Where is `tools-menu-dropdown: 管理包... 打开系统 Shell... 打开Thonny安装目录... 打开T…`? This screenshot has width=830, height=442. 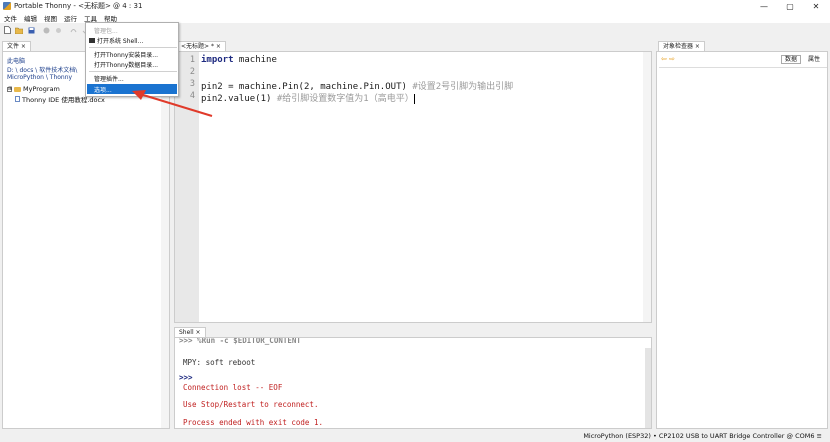 tools-menu-dropdown: 管理包... 打开系统 Shell... 打开Thonny安装目录... 打开T… is located at coordinates (132, 59).